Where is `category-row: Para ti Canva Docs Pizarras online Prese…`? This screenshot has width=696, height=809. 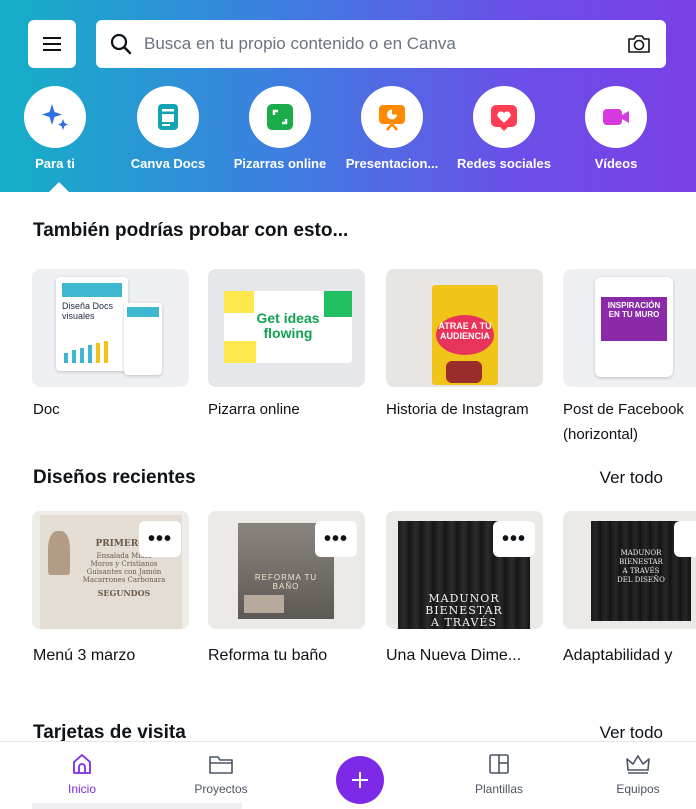 category-row: Para ti Canva Docs Pizarras online Prese… is located at coordinates (348, 139).